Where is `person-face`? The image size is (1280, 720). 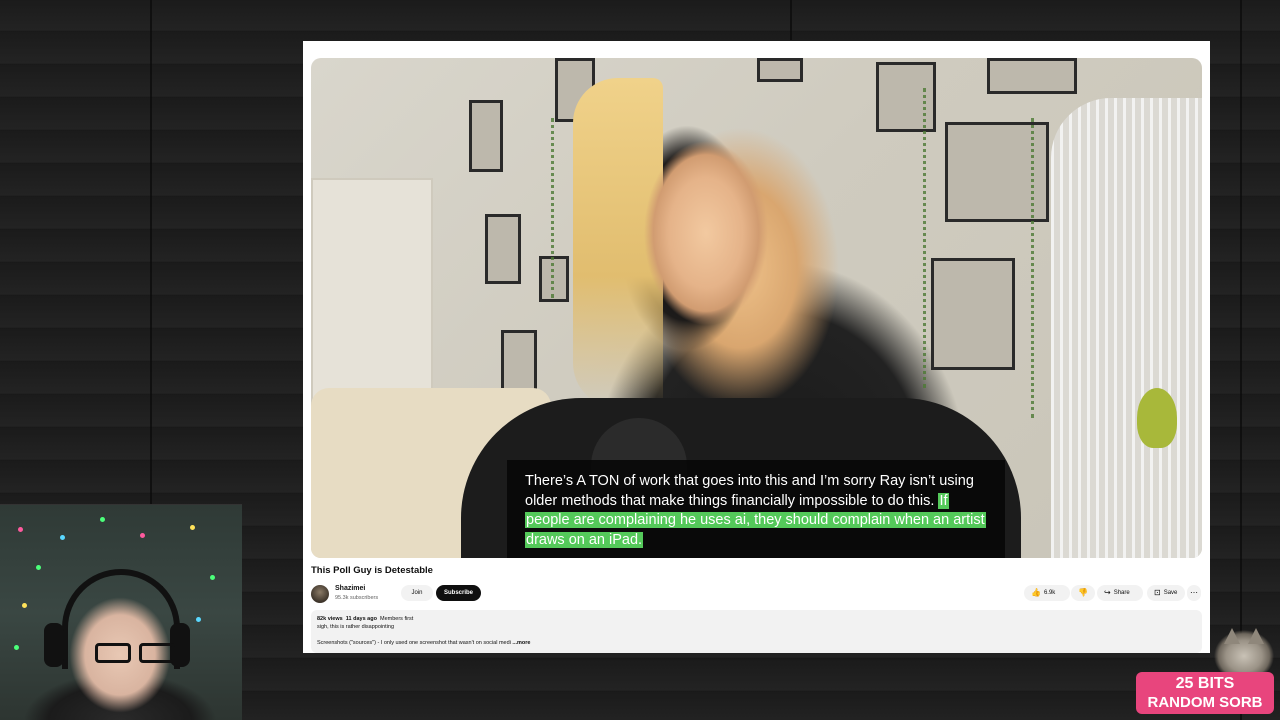 person-face is located at coordinates (706, 233).